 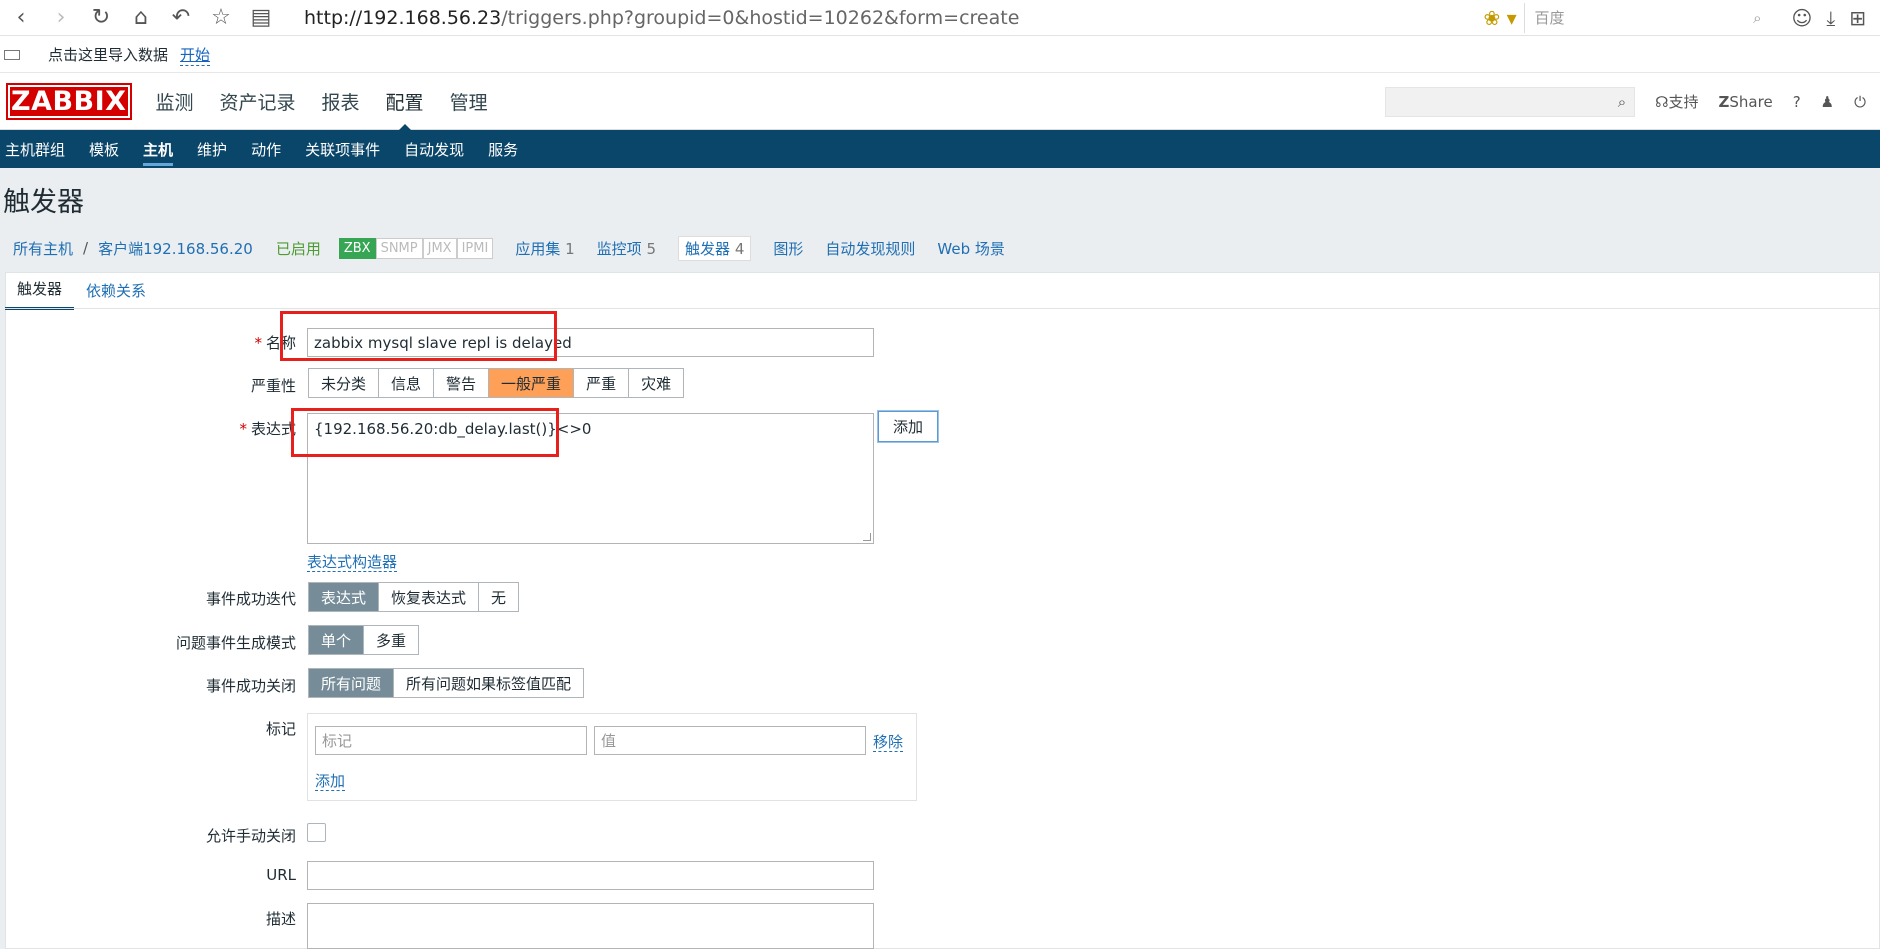 What do you see at coordinates (101, 18) in the screenshot?
I see `reload-icon: ↻` at bounding box center [101, 18].